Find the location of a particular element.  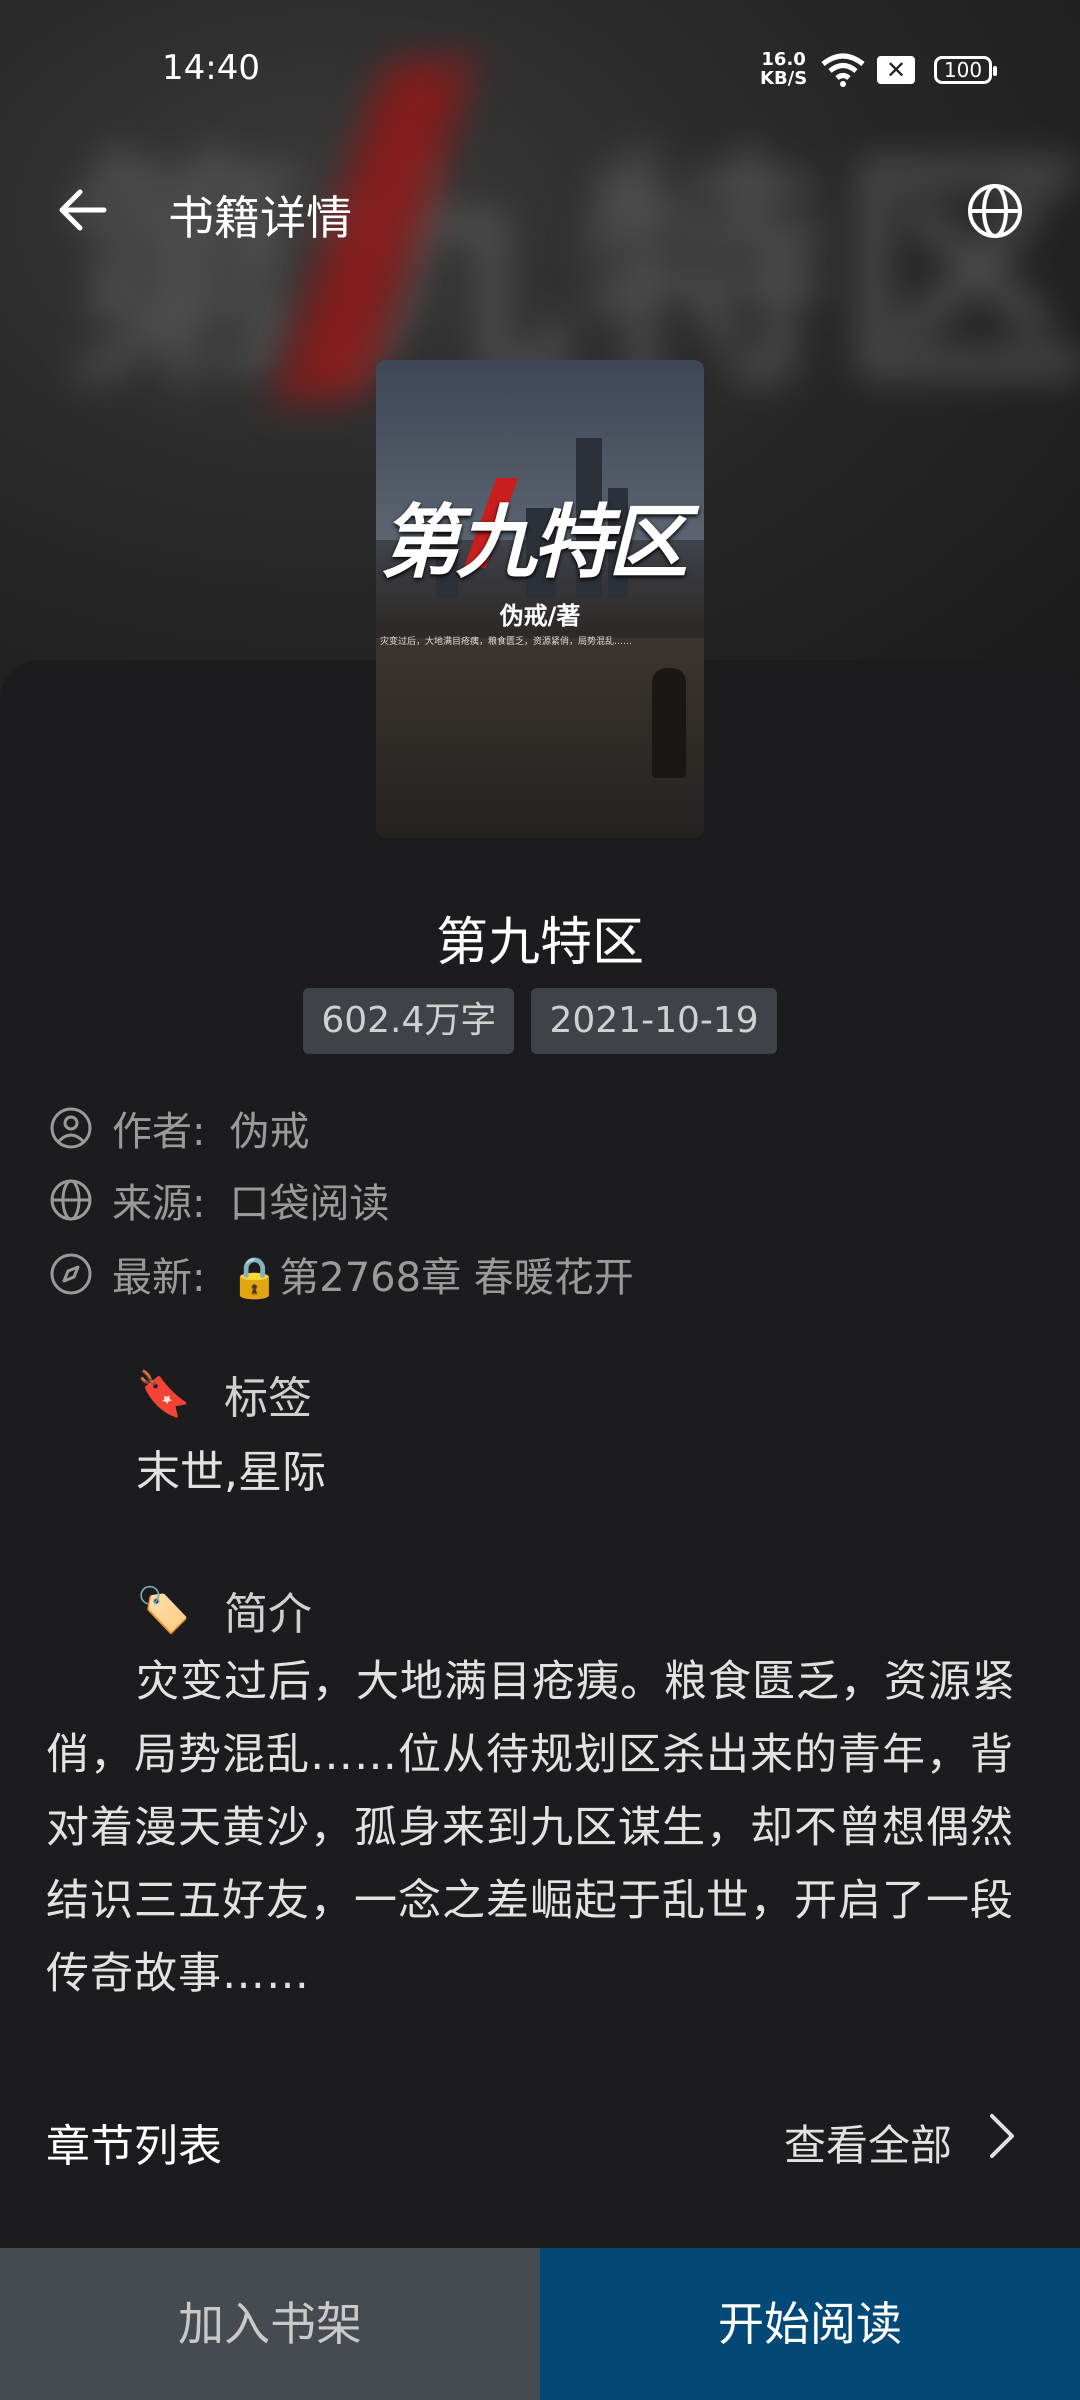

tags-heading: 🔖 标签 is located at coordinates (224, 1394).